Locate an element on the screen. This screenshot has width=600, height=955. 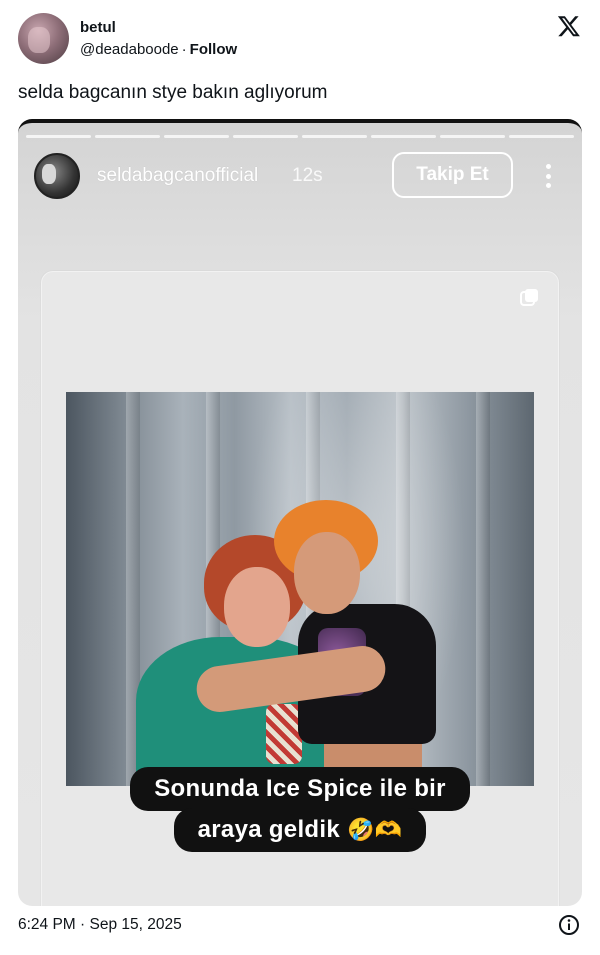
tweet-text: selda bagcanın stye bakın aglıyorum is located at coordinates (173, 92).